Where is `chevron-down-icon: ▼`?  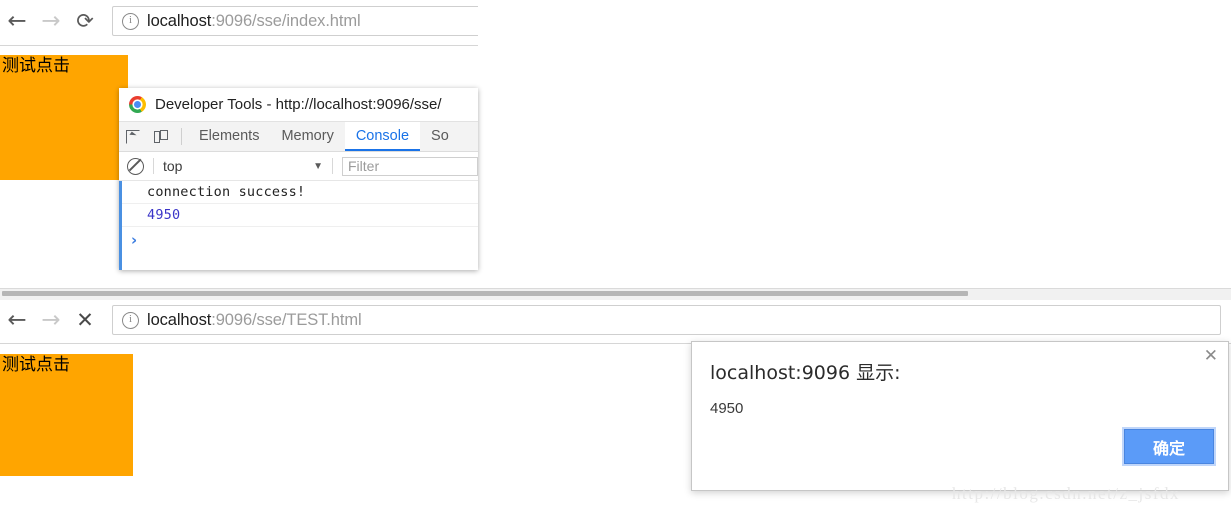
chevron-down-icon: ▼ is located at coordinates (318, 166).